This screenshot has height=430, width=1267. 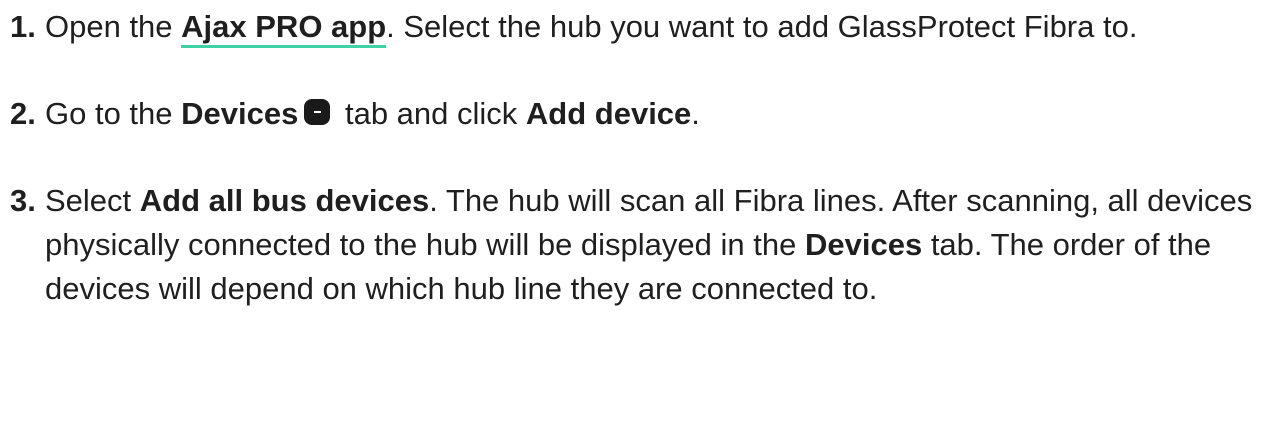 I want to click on add-all-bus-devices-label: Add all bus devices, so click(x=284, y=200).